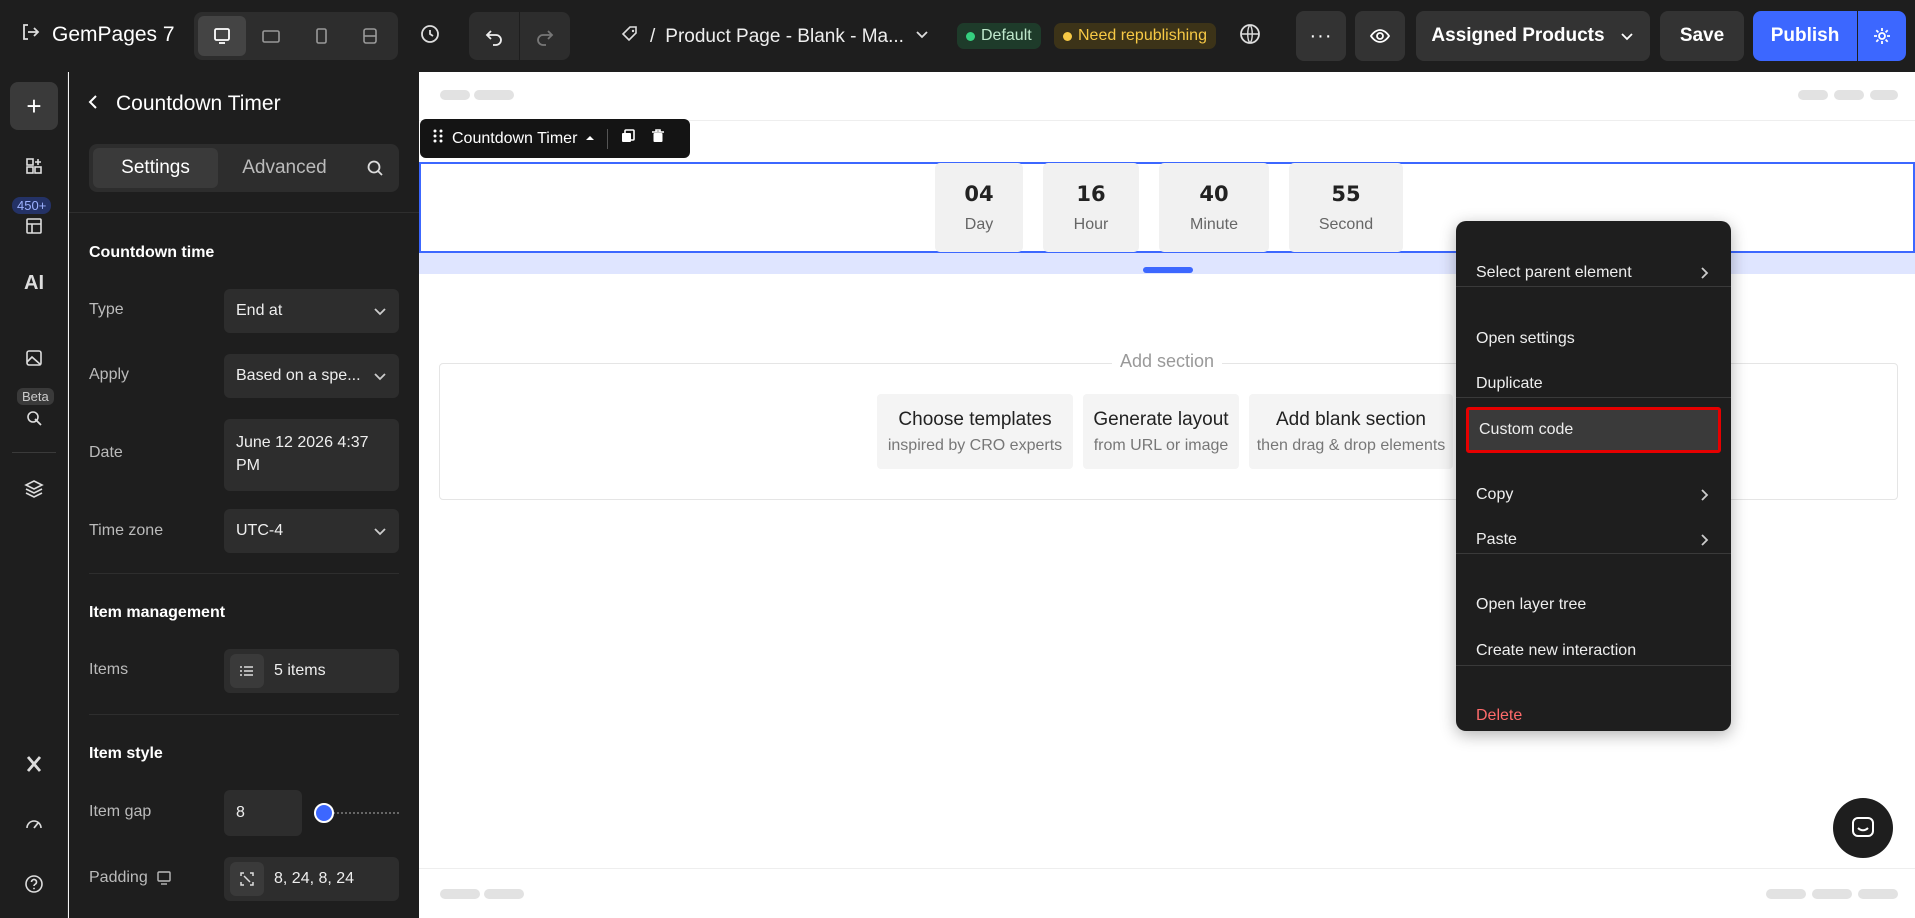 The width and height of the screenshot is (1915, 918). I want to click on elements-count-badge: 450+, so click(32, 205).